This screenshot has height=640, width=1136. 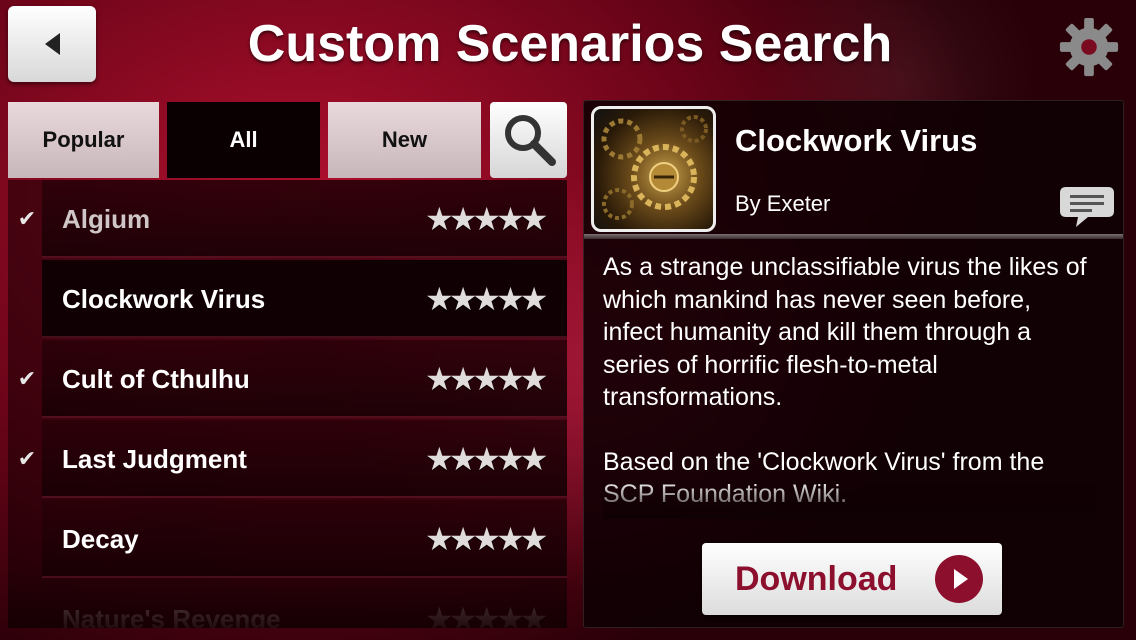 What do you see at coordinates (1089, 47) in the screenshot?
I see `gear-icon` at bounding box center [1089, 47].